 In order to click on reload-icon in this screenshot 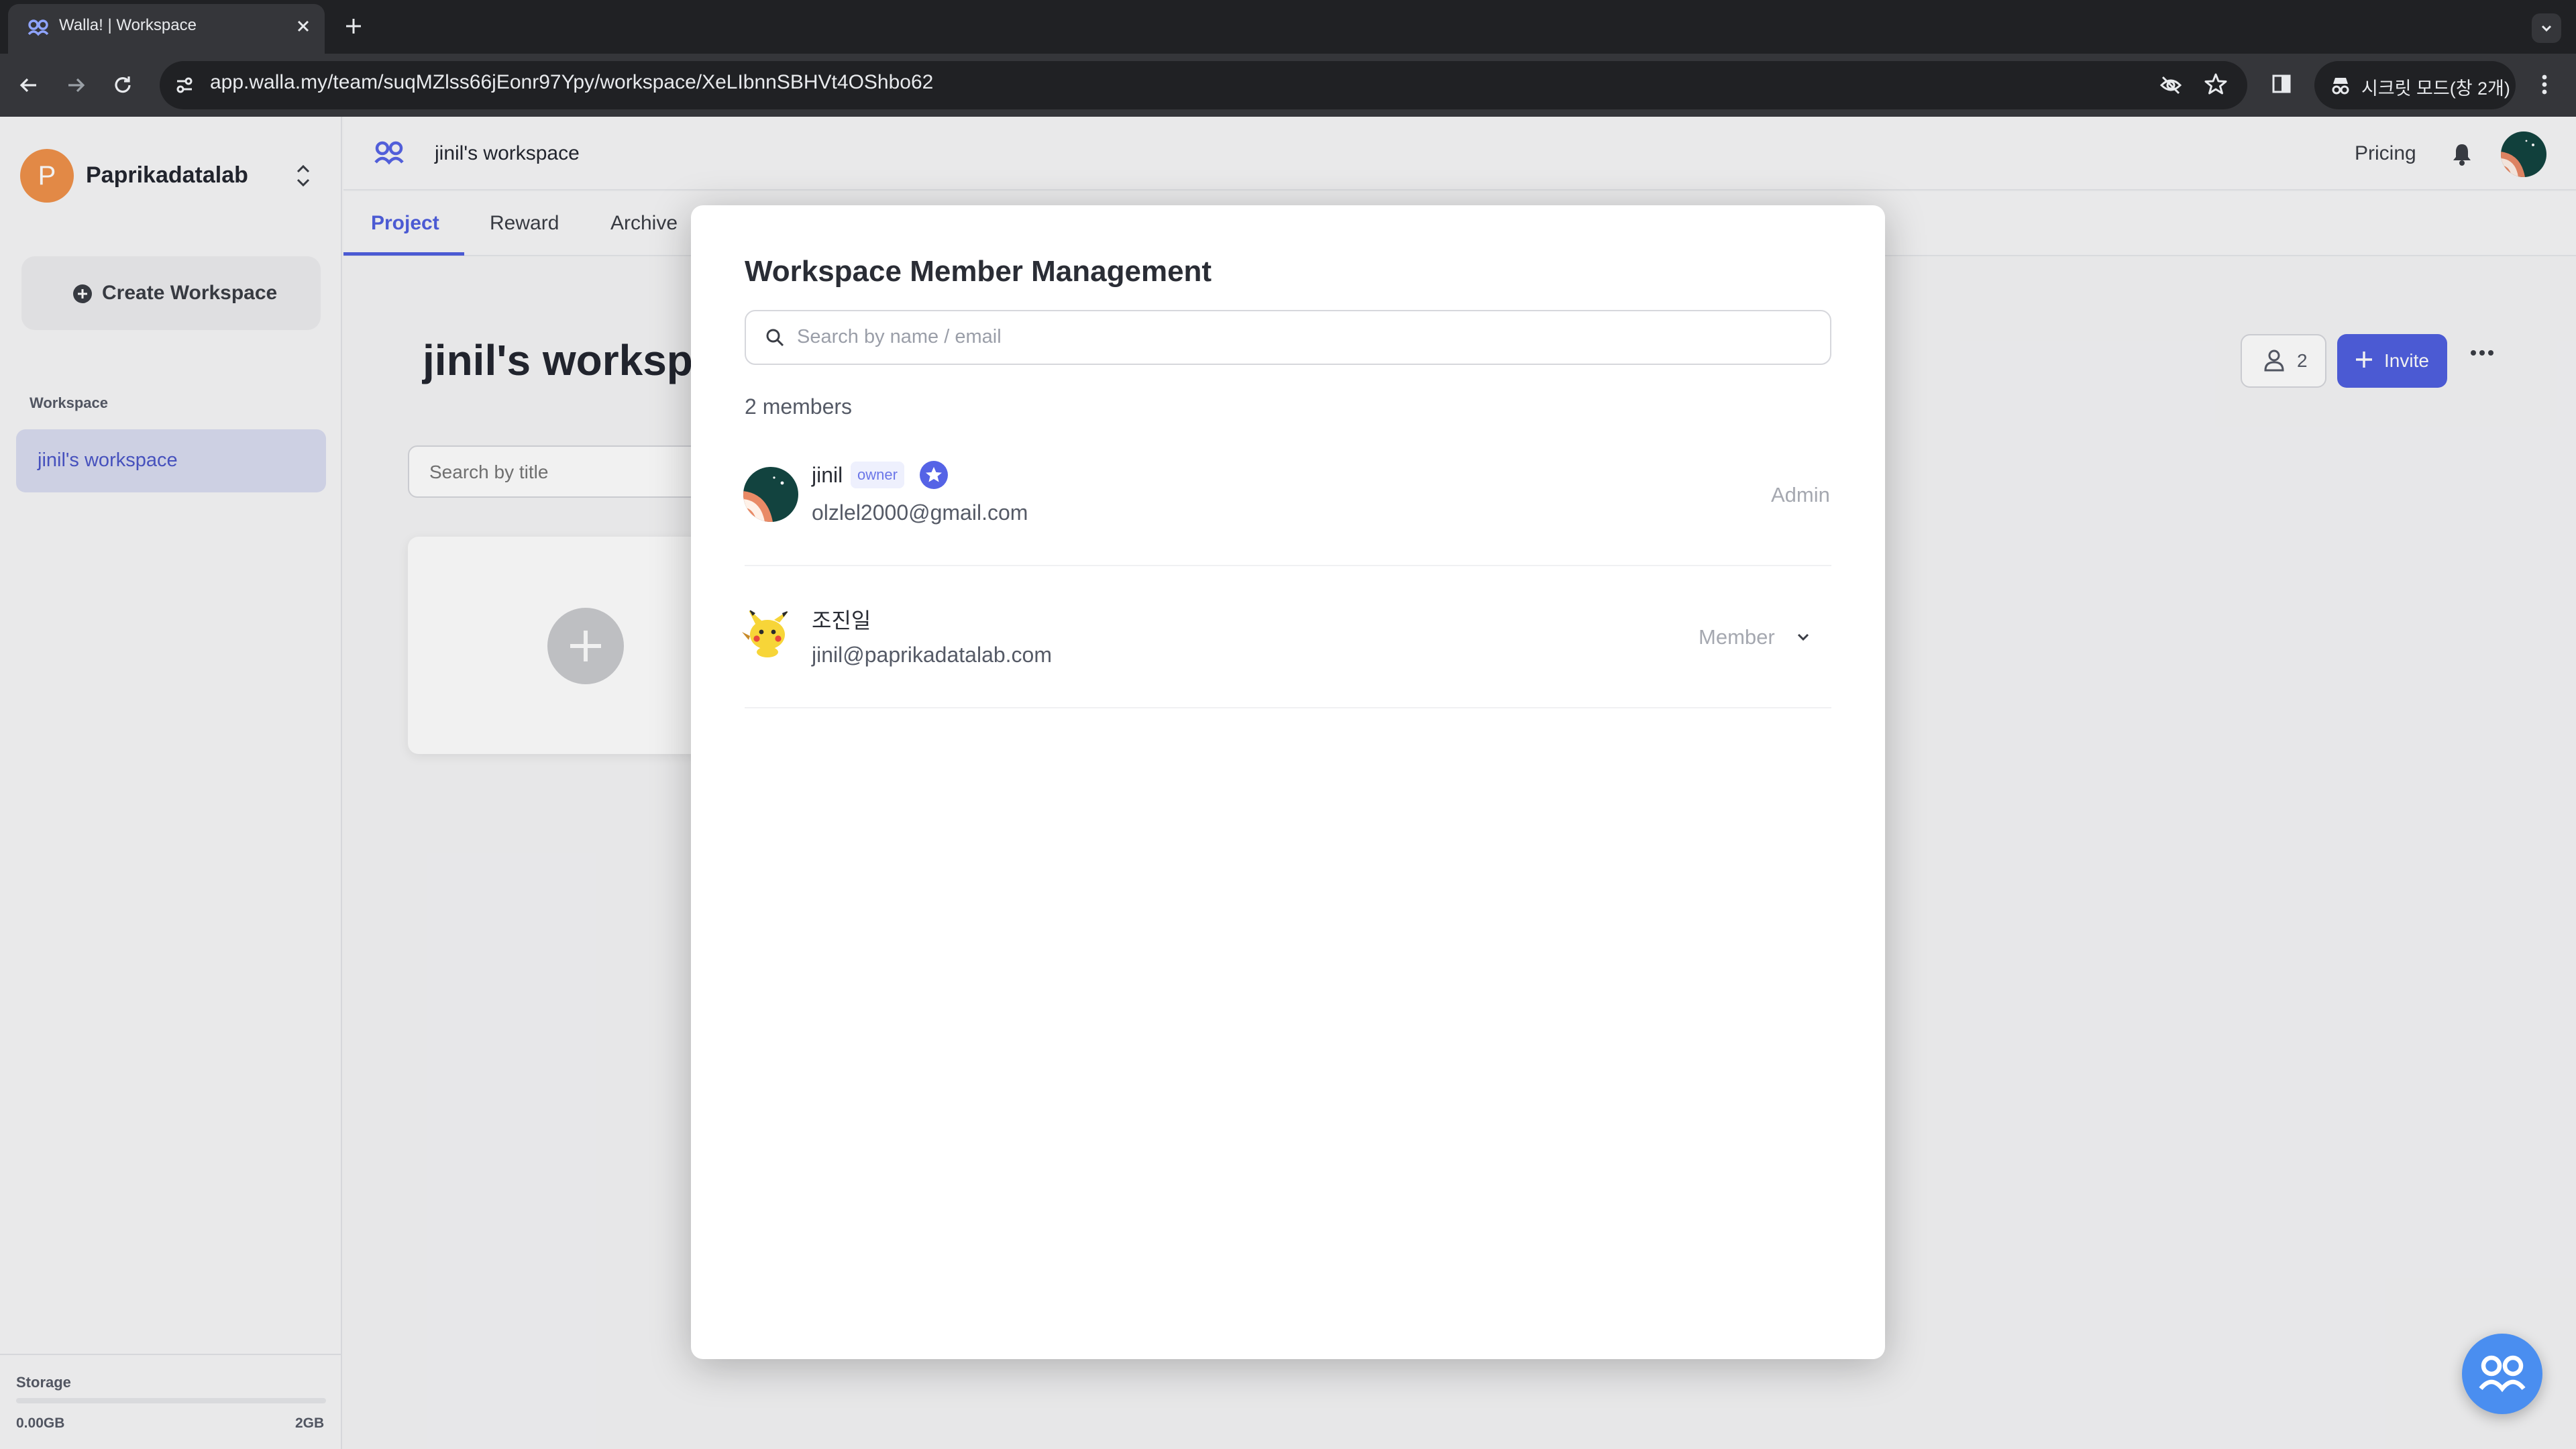, I will do `click(122, 85)`.